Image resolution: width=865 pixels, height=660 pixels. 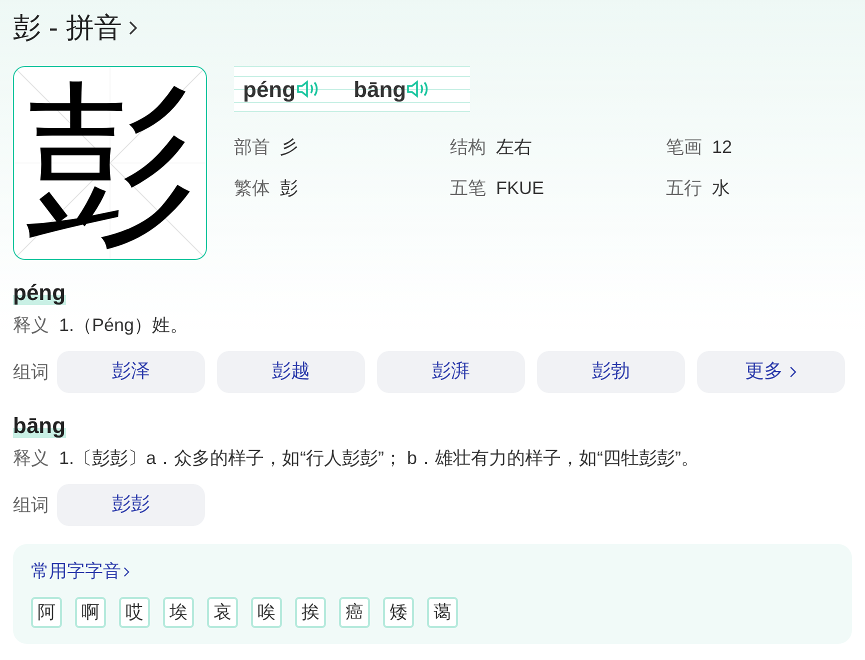 What do you see at coordinates (380, 90) in the screenshot?
I see `pinyin-text: bāng` at bounding box center [380, 90].